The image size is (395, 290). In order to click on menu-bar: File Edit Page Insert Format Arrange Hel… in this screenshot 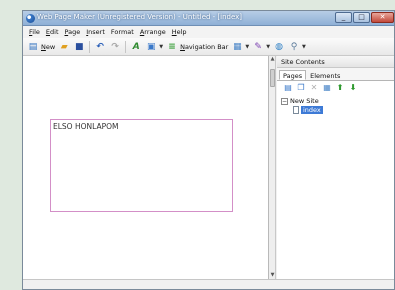, I will do `click(208, 32)`.